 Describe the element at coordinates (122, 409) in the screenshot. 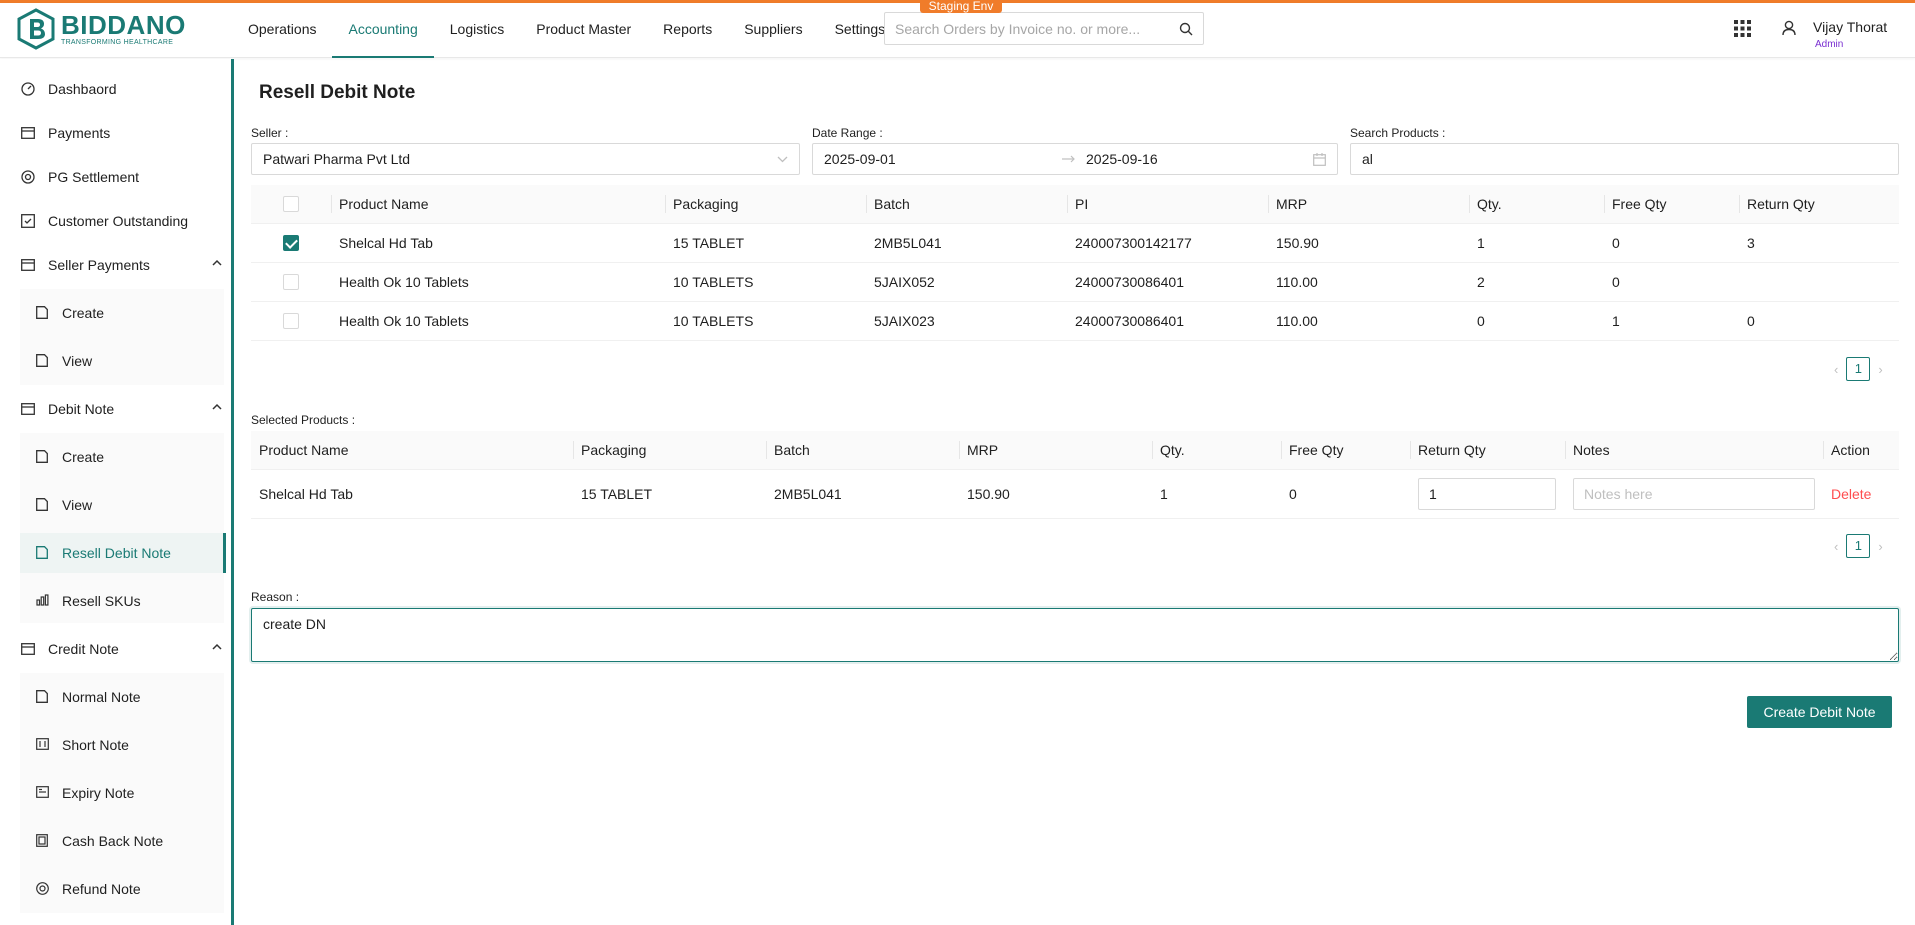

I see `sidebar-item-debit-note: Debit Note` at that location.